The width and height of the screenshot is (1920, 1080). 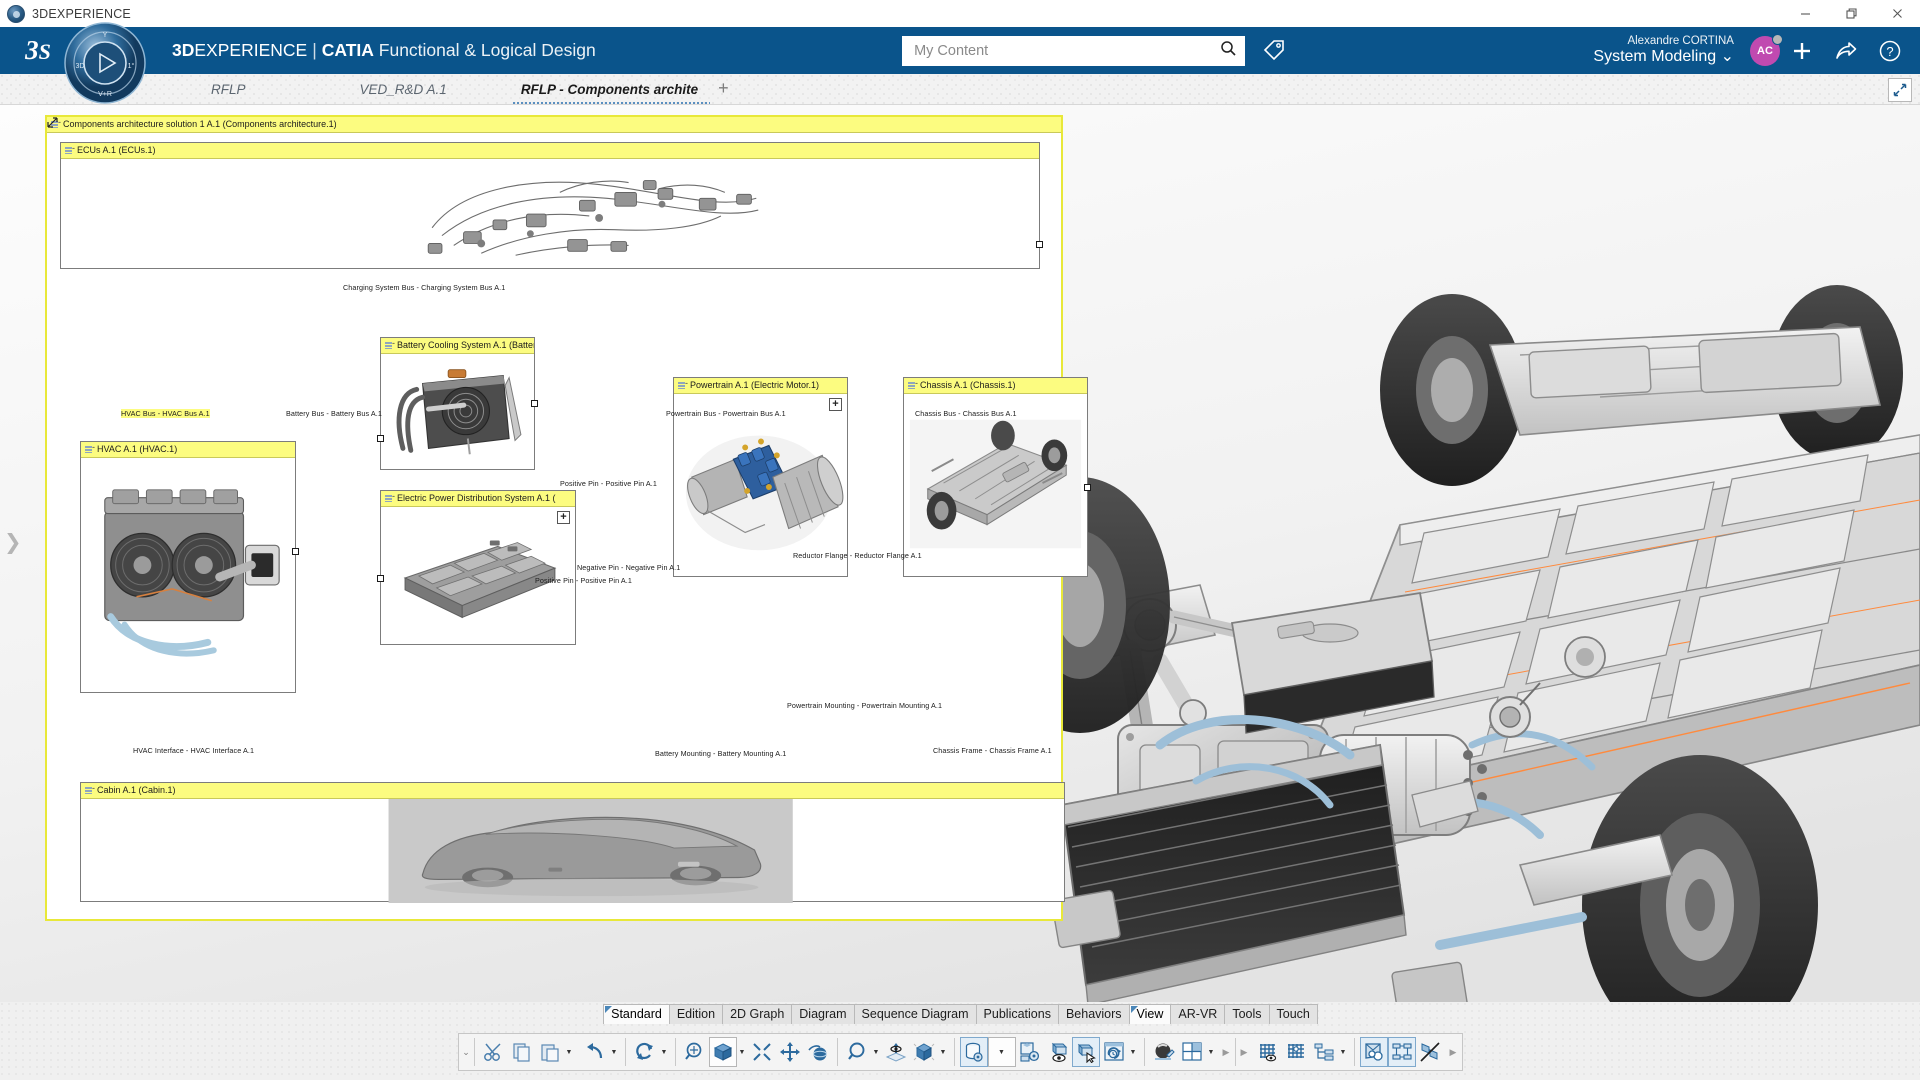 What do you see at coordinates (188, 576) in the screenshot?
I see `node-hvac-body` at bounding box center [188, 576].